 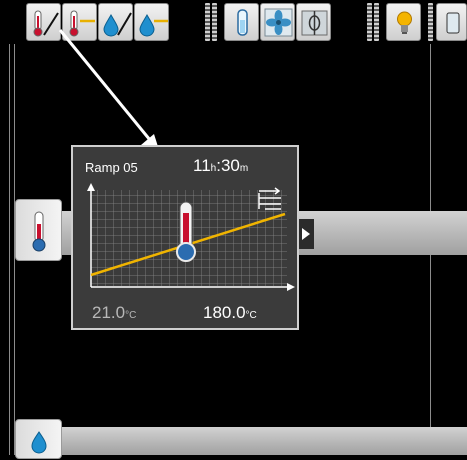 I want to click on start-temp-value: 21.0, so click(x=109, y=312).